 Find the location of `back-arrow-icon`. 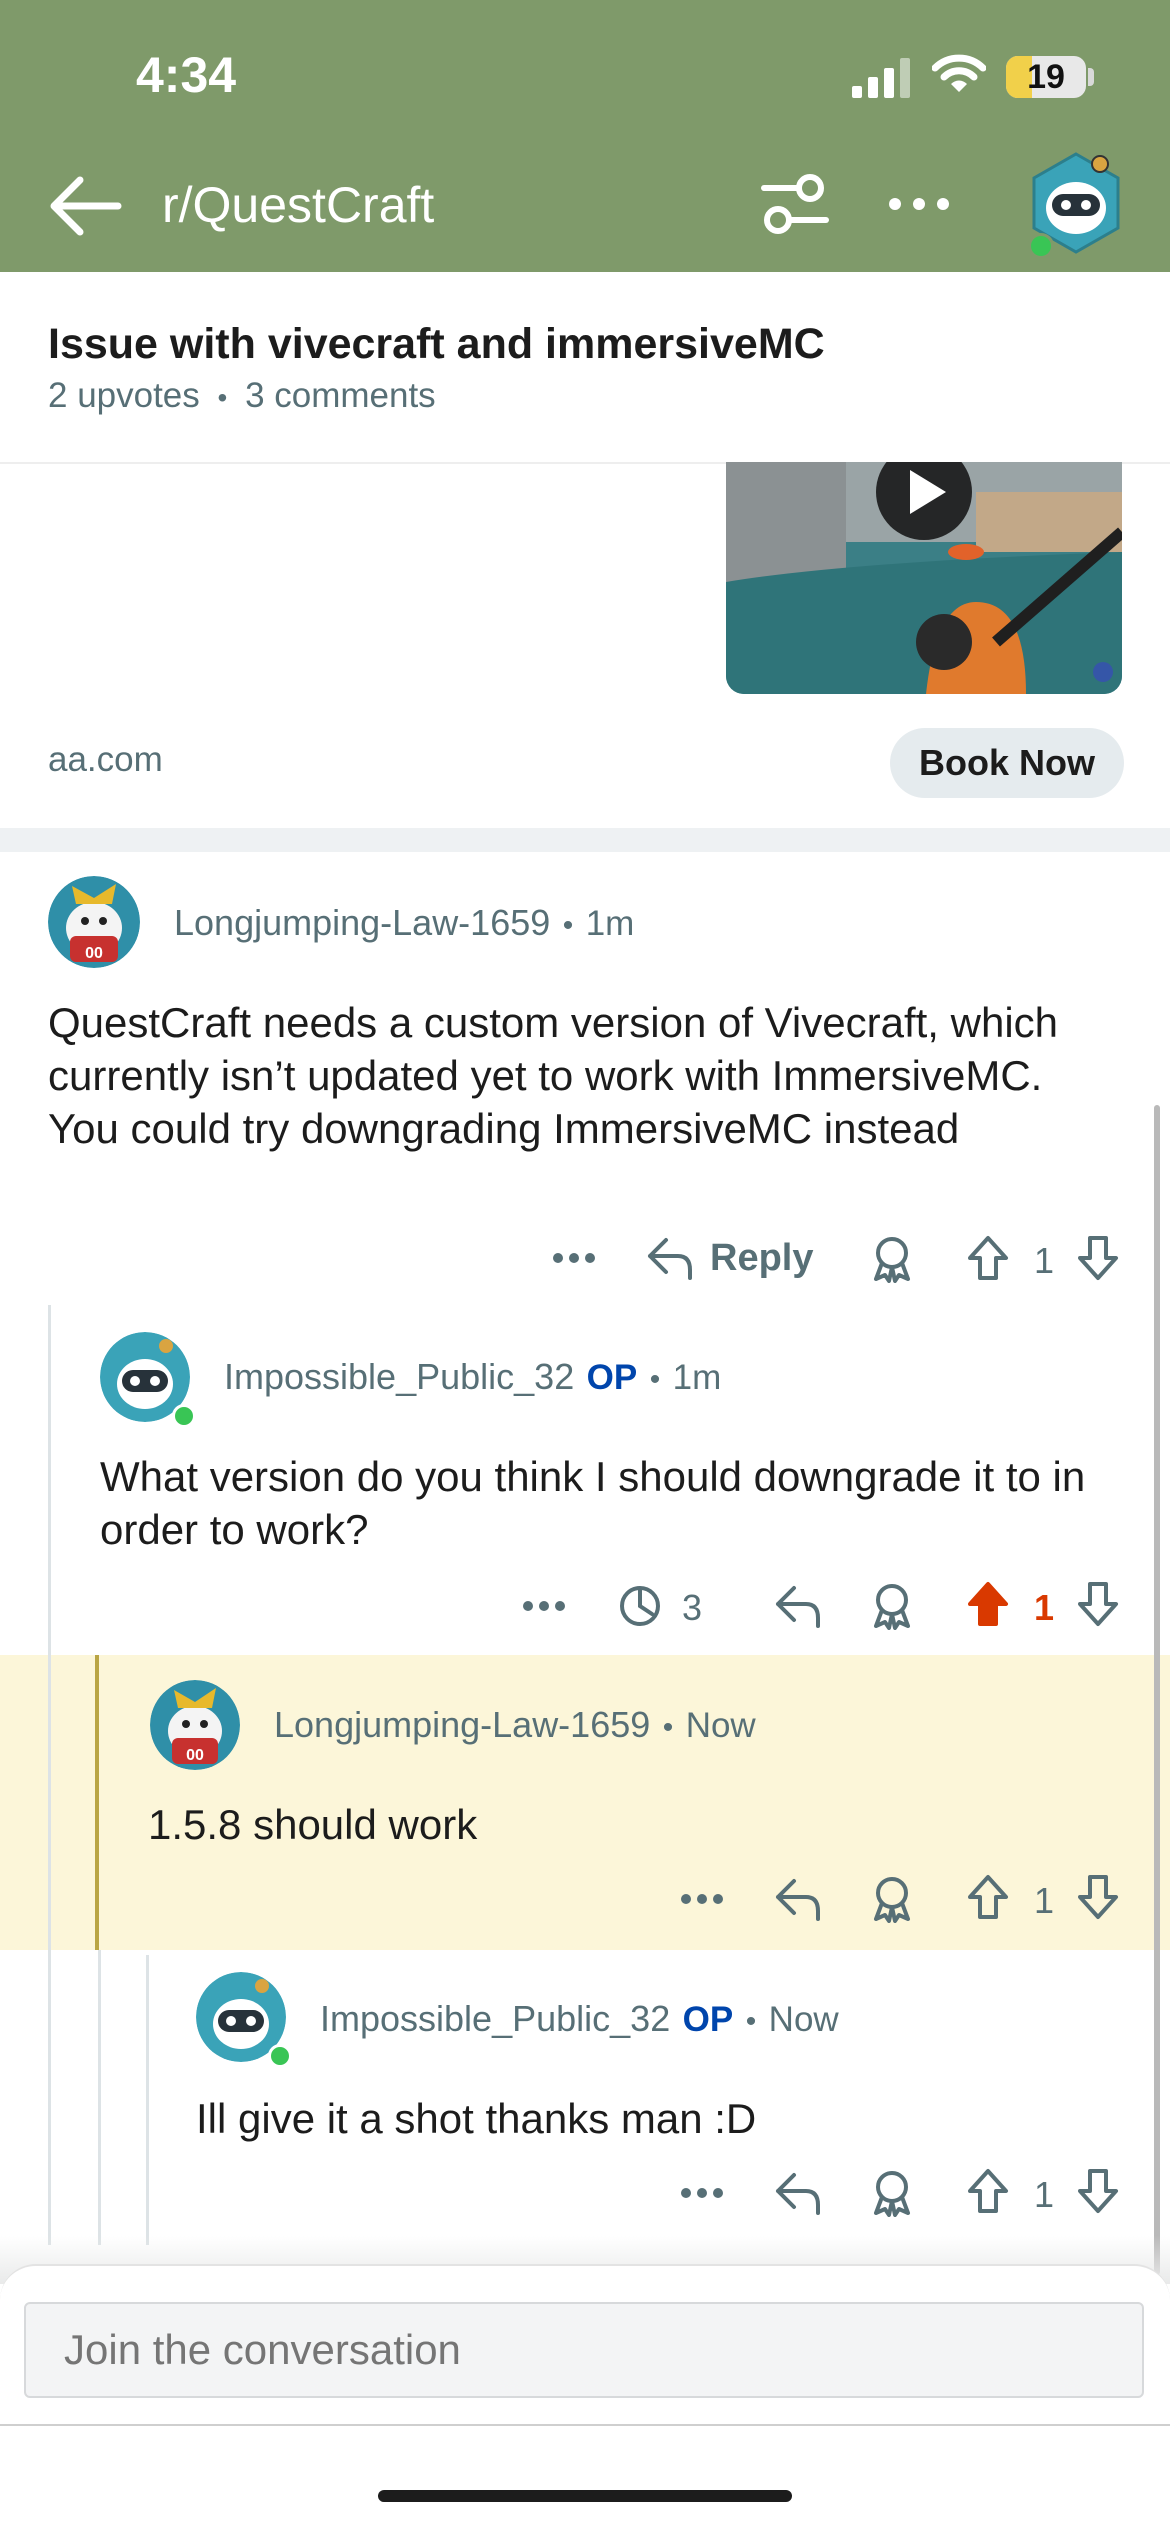

back-arrow-icon is located at coordinates (85, 206).